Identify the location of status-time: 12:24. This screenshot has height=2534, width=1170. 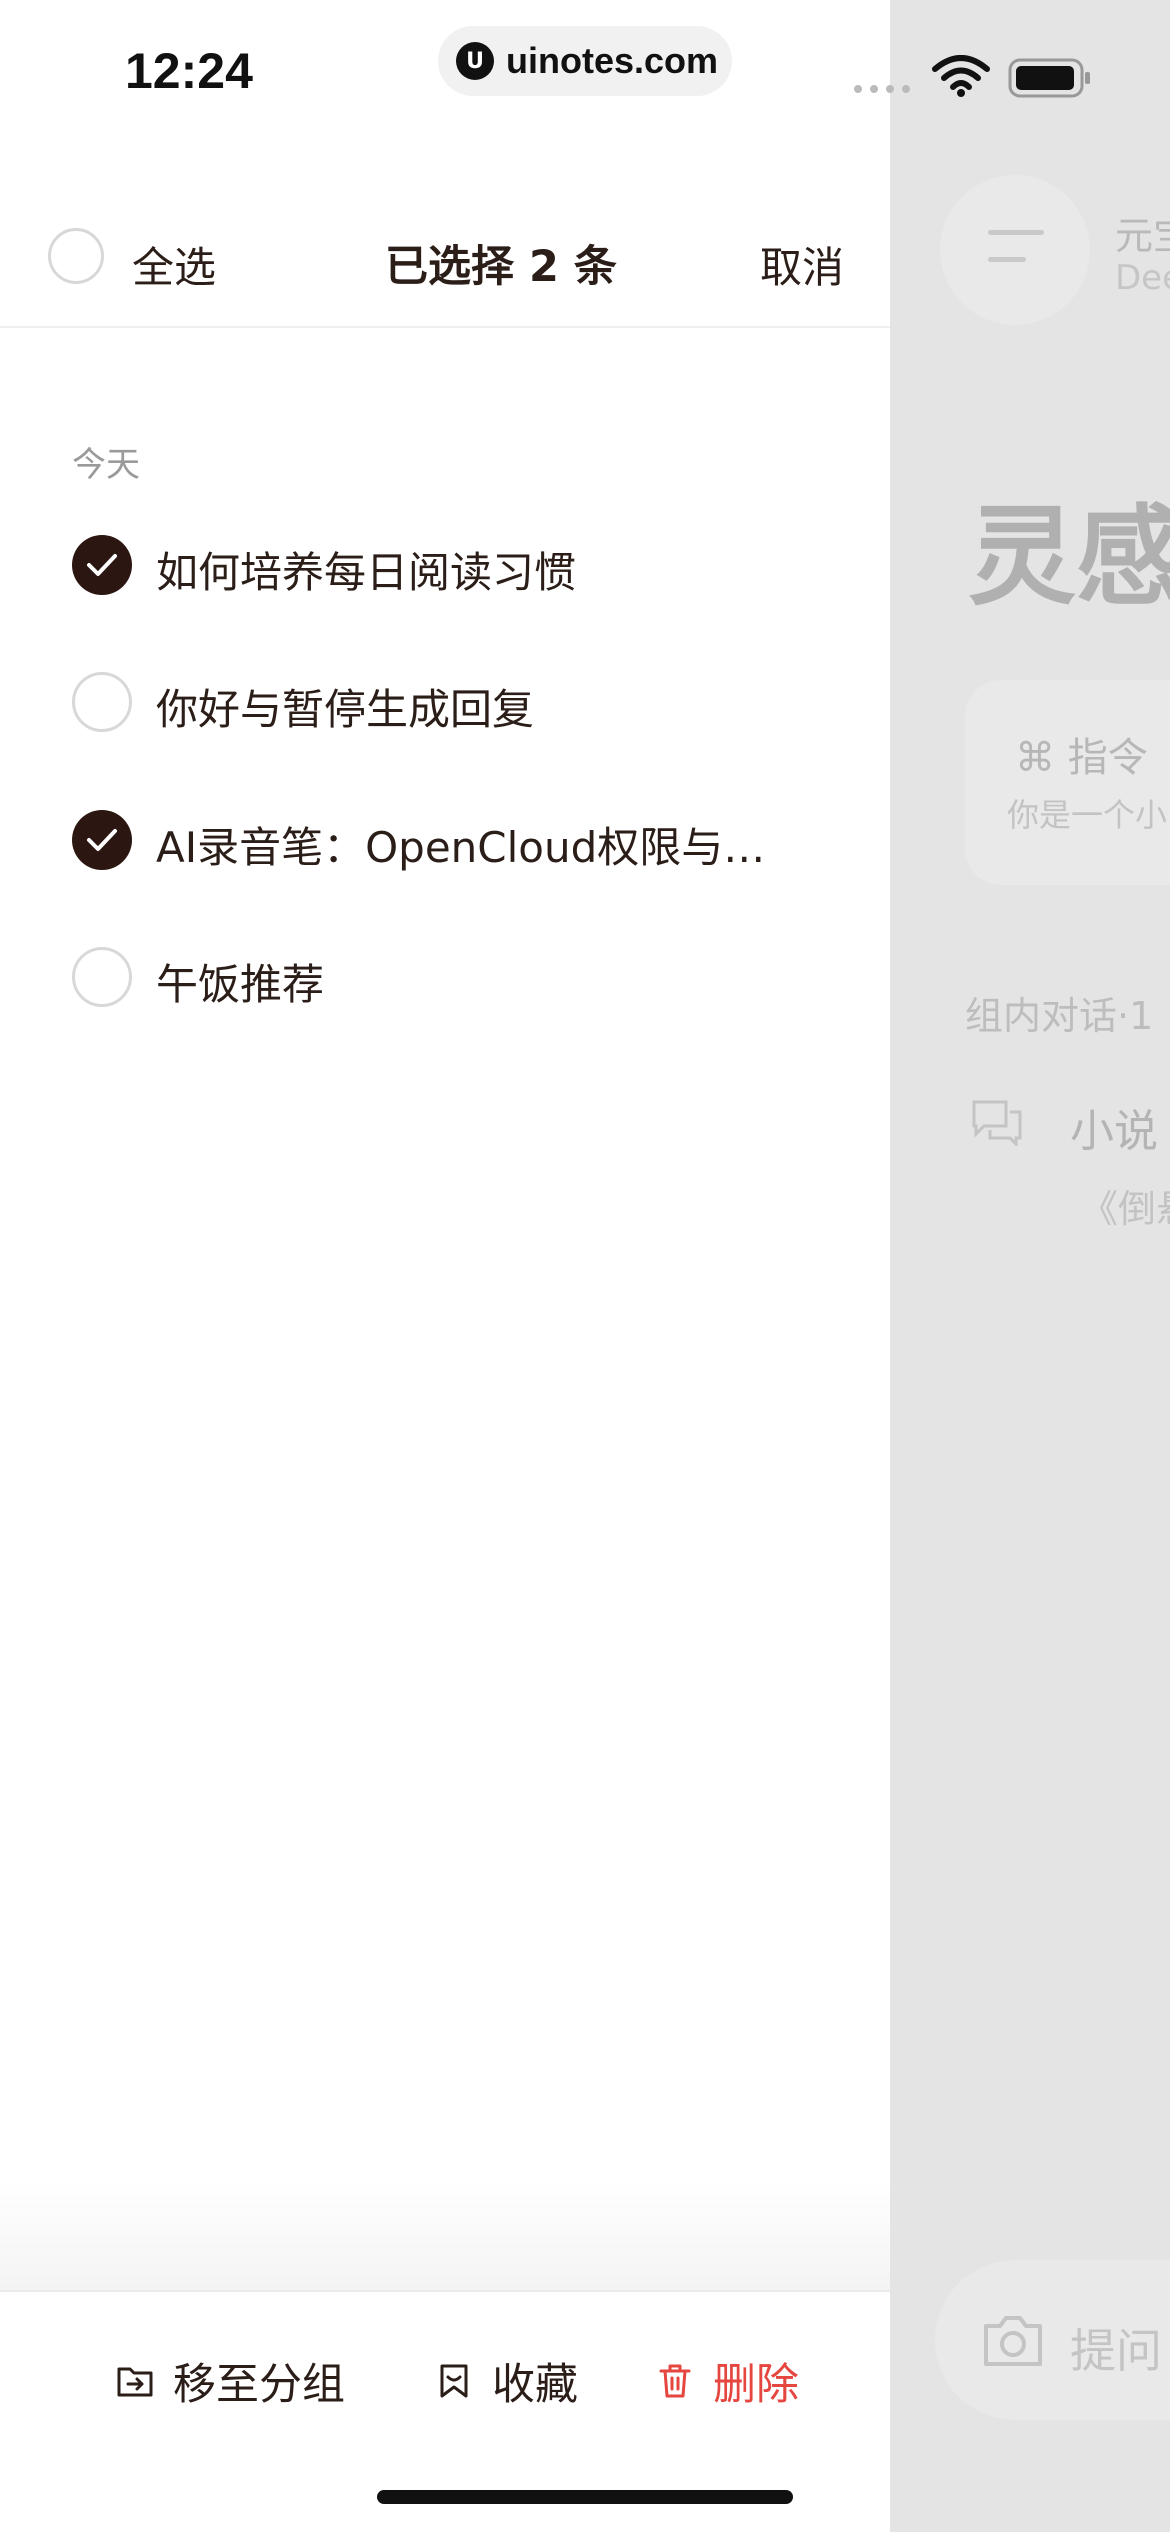
(189, 71).